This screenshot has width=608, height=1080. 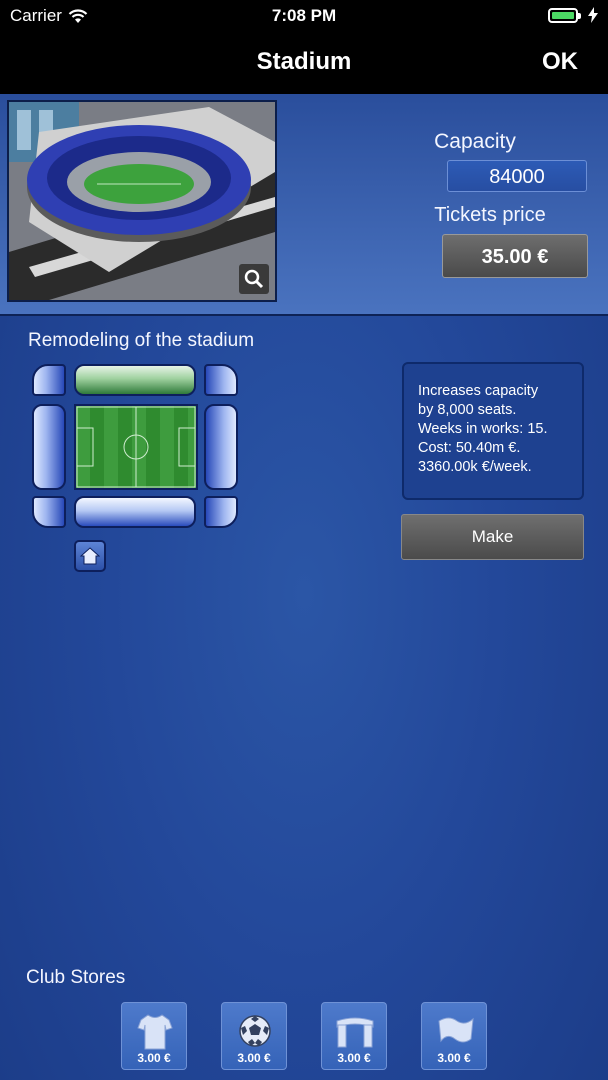 What do you see at coordinates (456, 1030) in the screenshot?
I see `flag-icon` at bounding box center [456, 1030].